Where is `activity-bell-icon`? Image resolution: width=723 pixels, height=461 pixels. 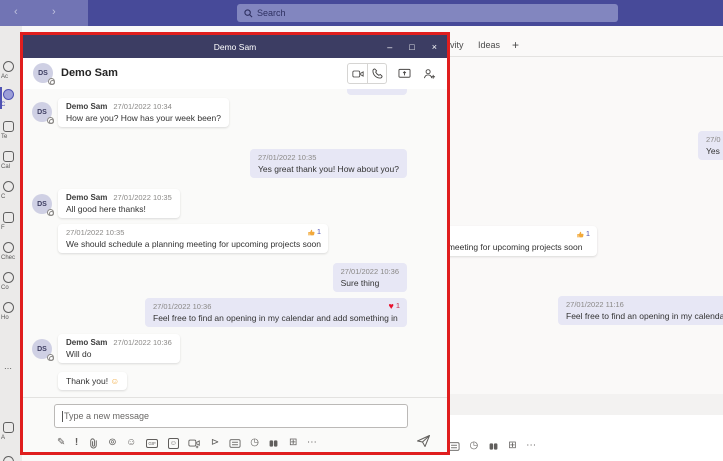 activity-bell-icon is located at coordinates (8, 66).